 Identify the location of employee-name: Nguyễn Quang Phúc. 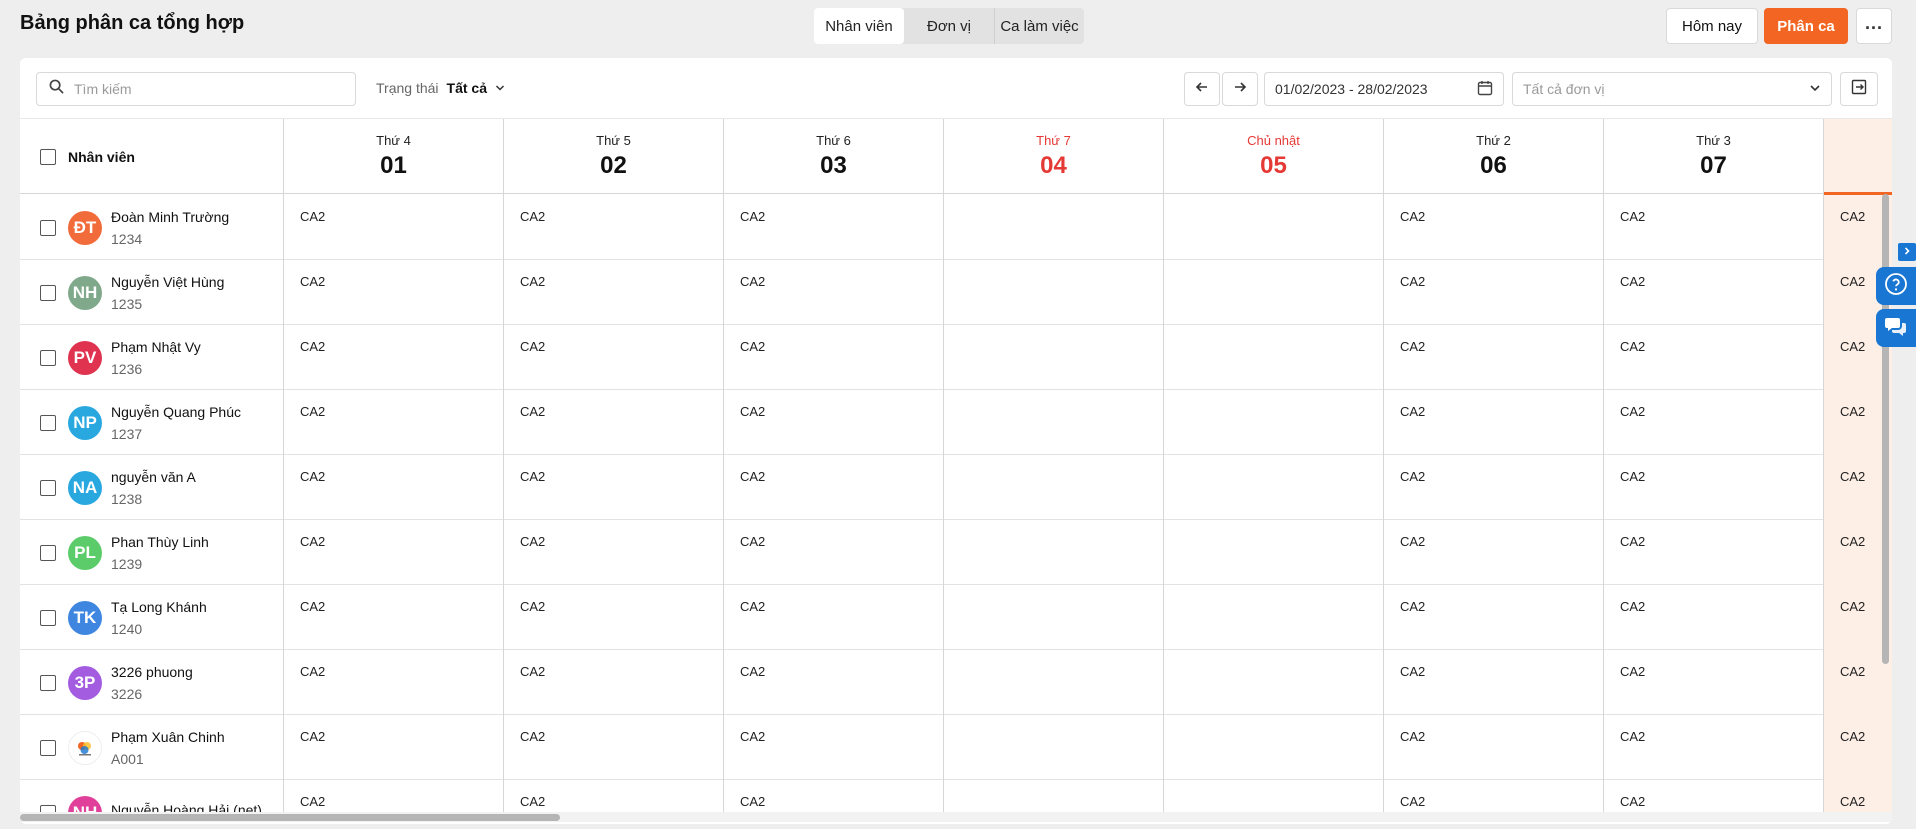
(176, 412).